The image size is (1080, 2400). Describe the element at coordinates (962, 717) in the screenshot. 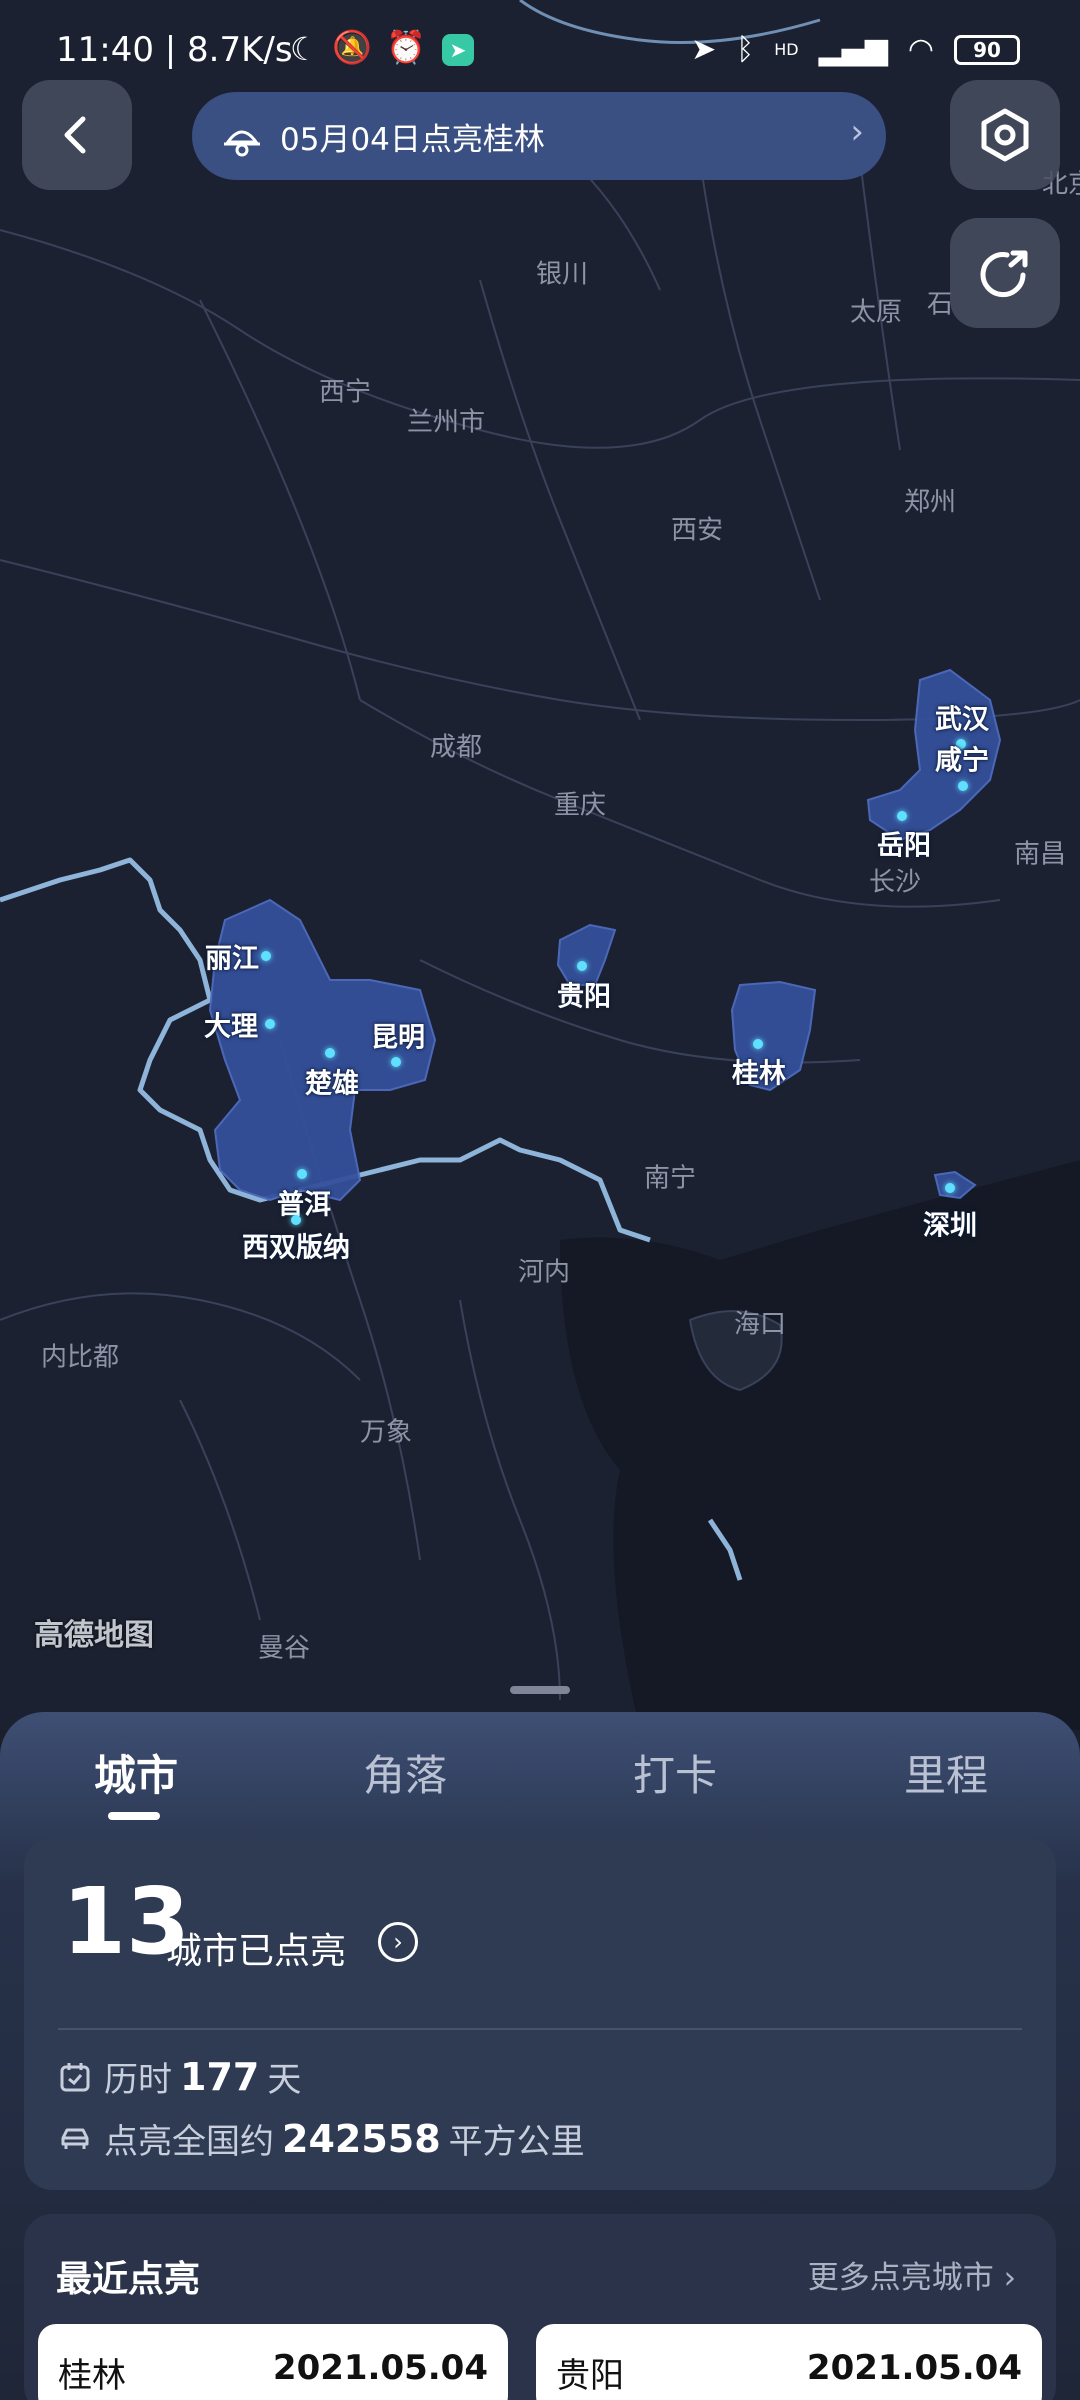

I see `lit-city-label: 武汉` at that location.